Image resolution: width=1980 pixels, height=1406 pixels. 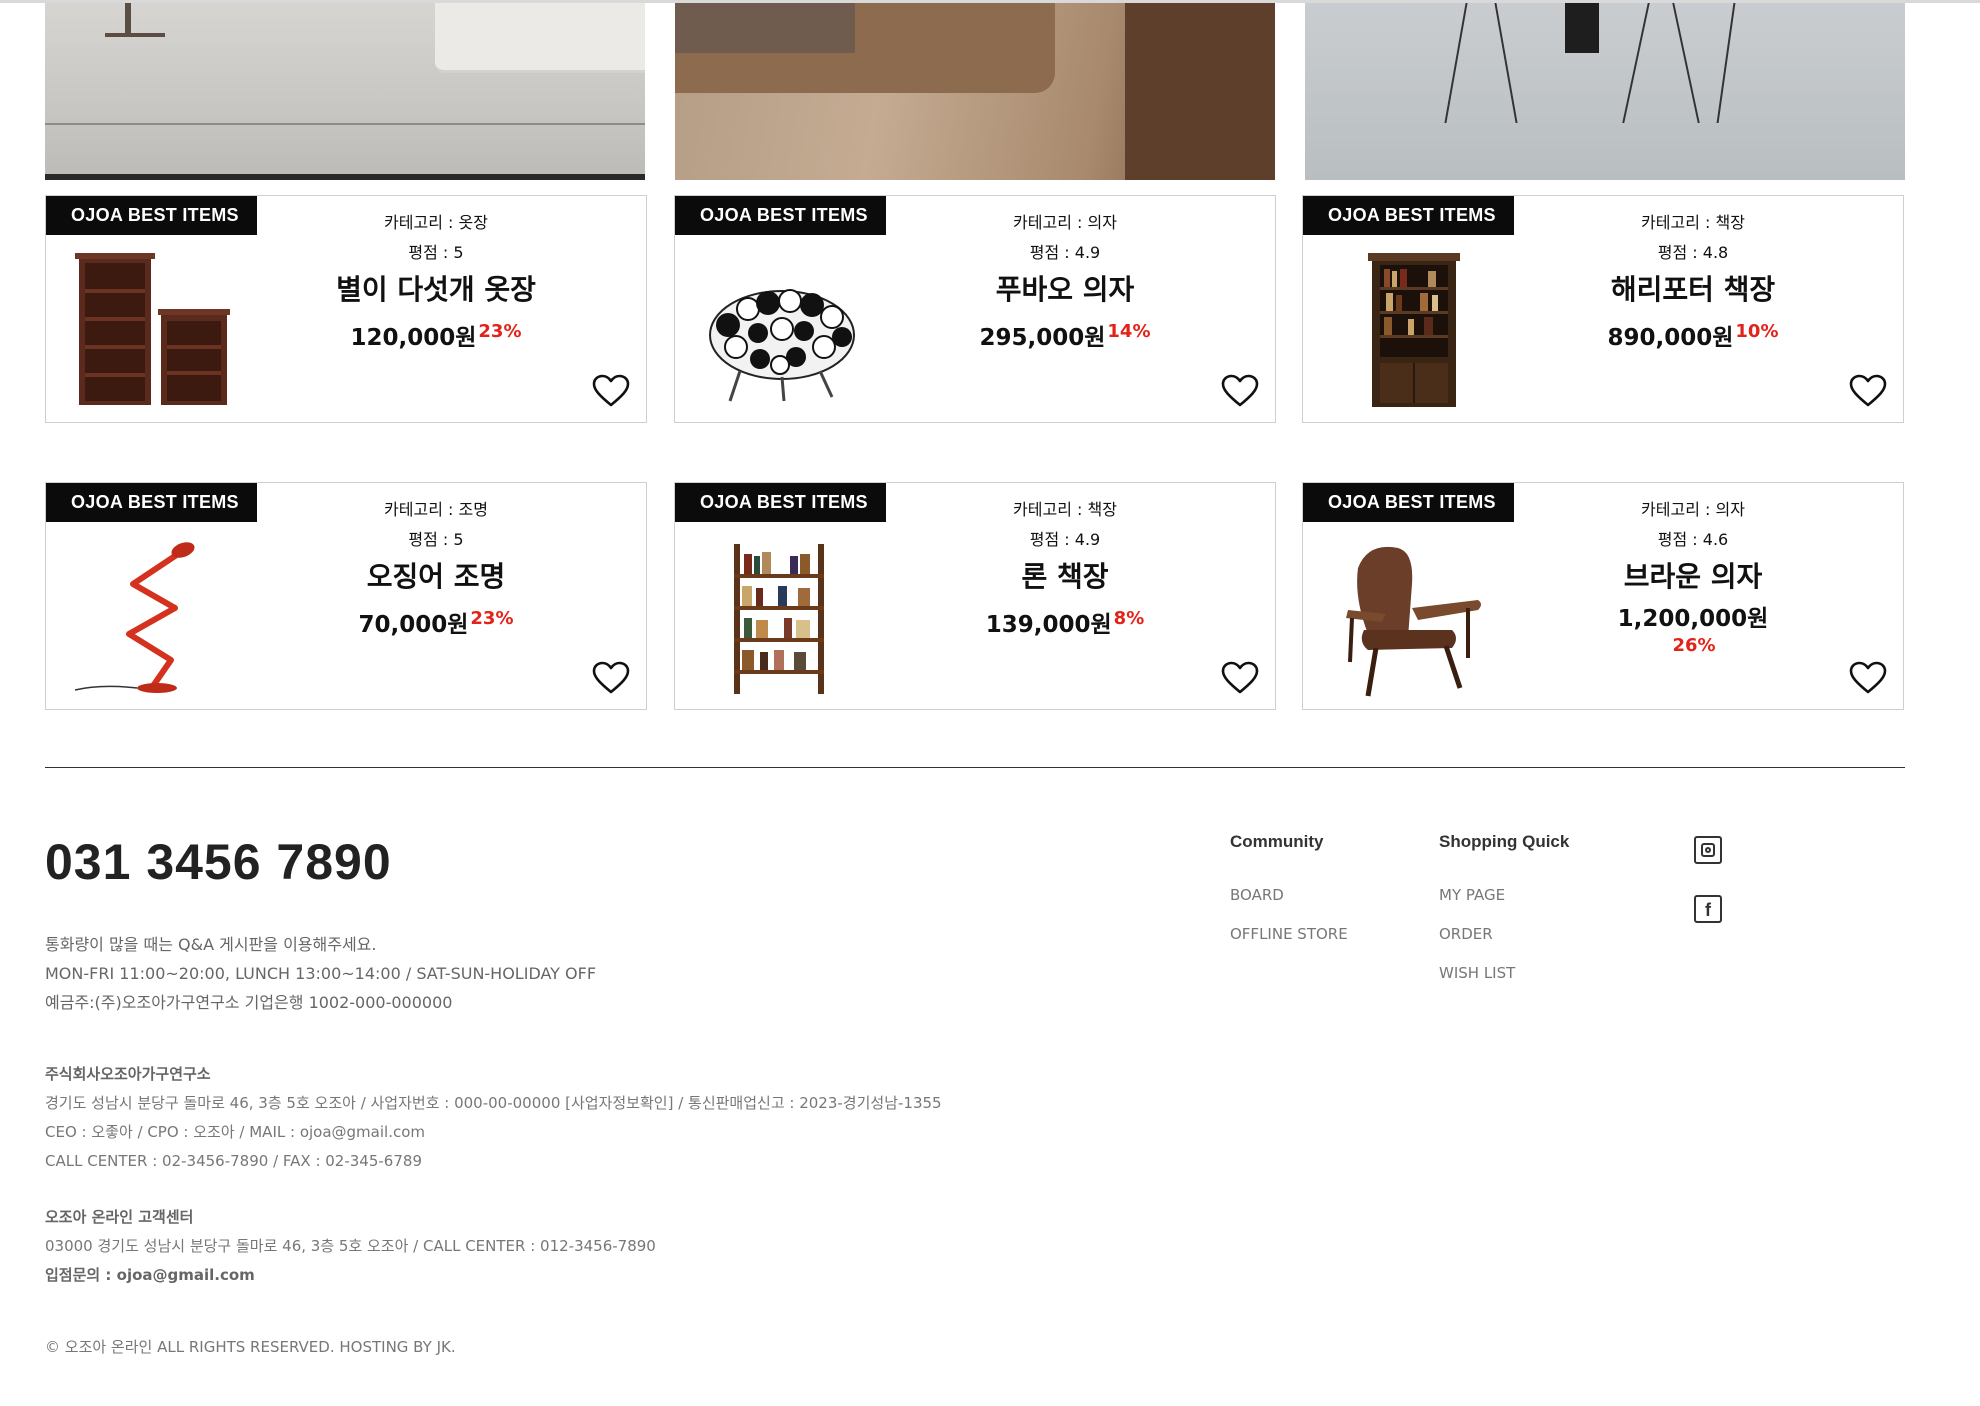 What do you see at coordinates (436, 290) in the screenshot?
I see `product-name: 별이 다섯개 옷장` at bounding box center [436, 290].